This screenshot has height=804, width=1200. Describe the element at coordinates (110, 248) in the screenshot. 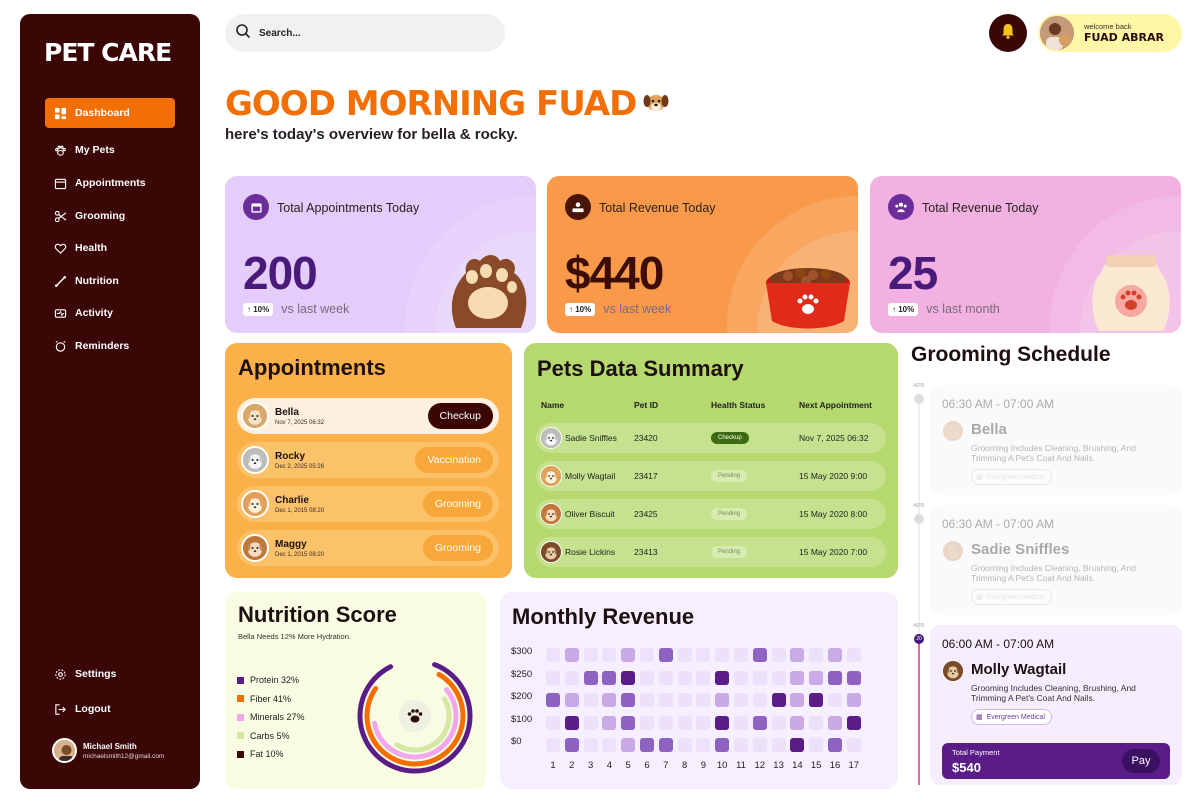

I see `sidebar-item-health: Health` at that location.